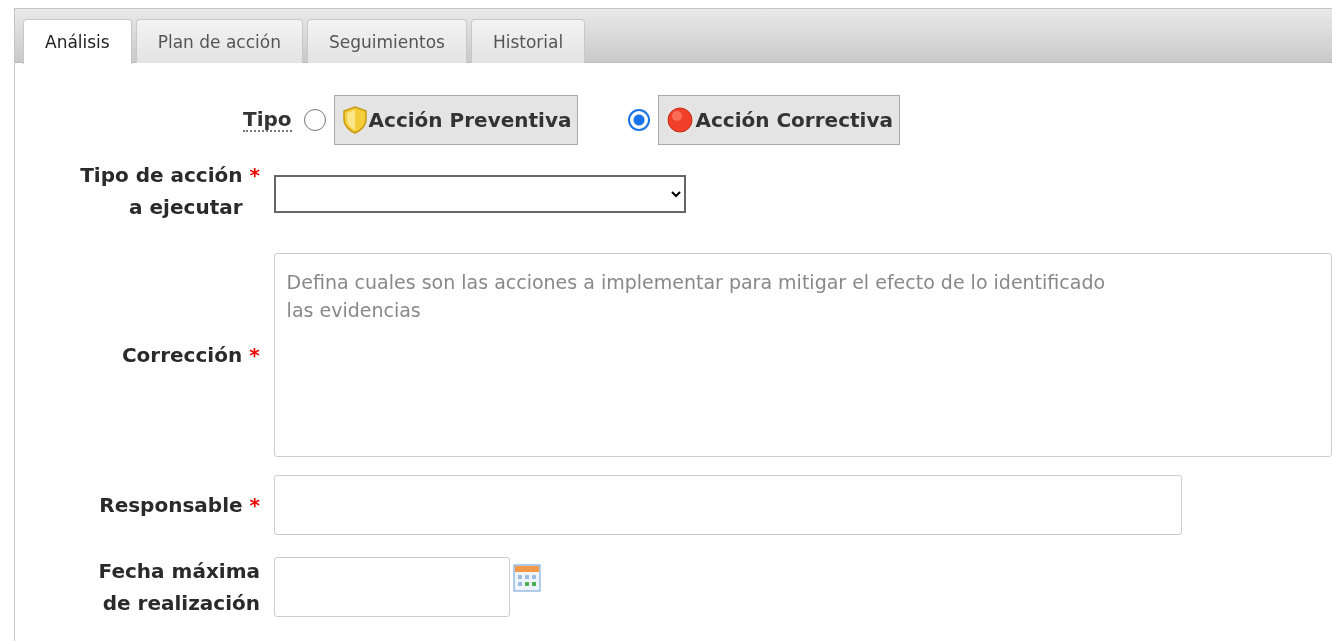 Image resolution: width=1332 pixels, height=641 pixels. Describe the element at coordinates (161, 191) in the screenshot. I see `field-label: Tipo de acción a ejecutar` at that location.